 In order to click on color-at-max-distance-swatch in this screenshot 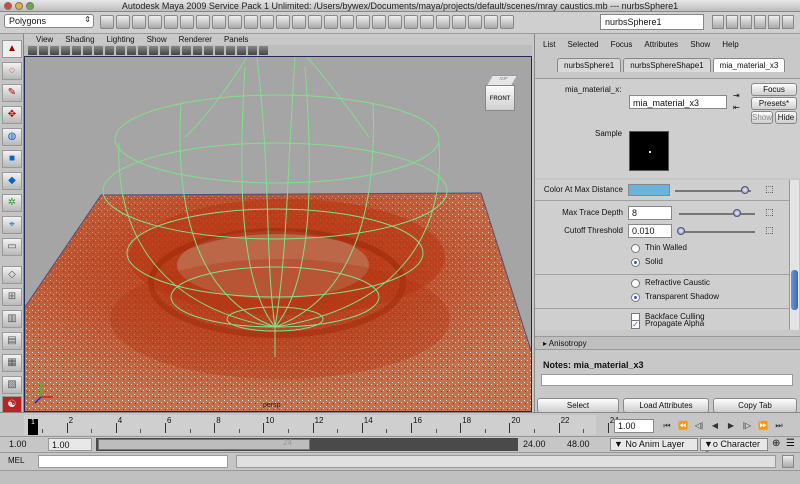, I will do `click(649, 190)`.